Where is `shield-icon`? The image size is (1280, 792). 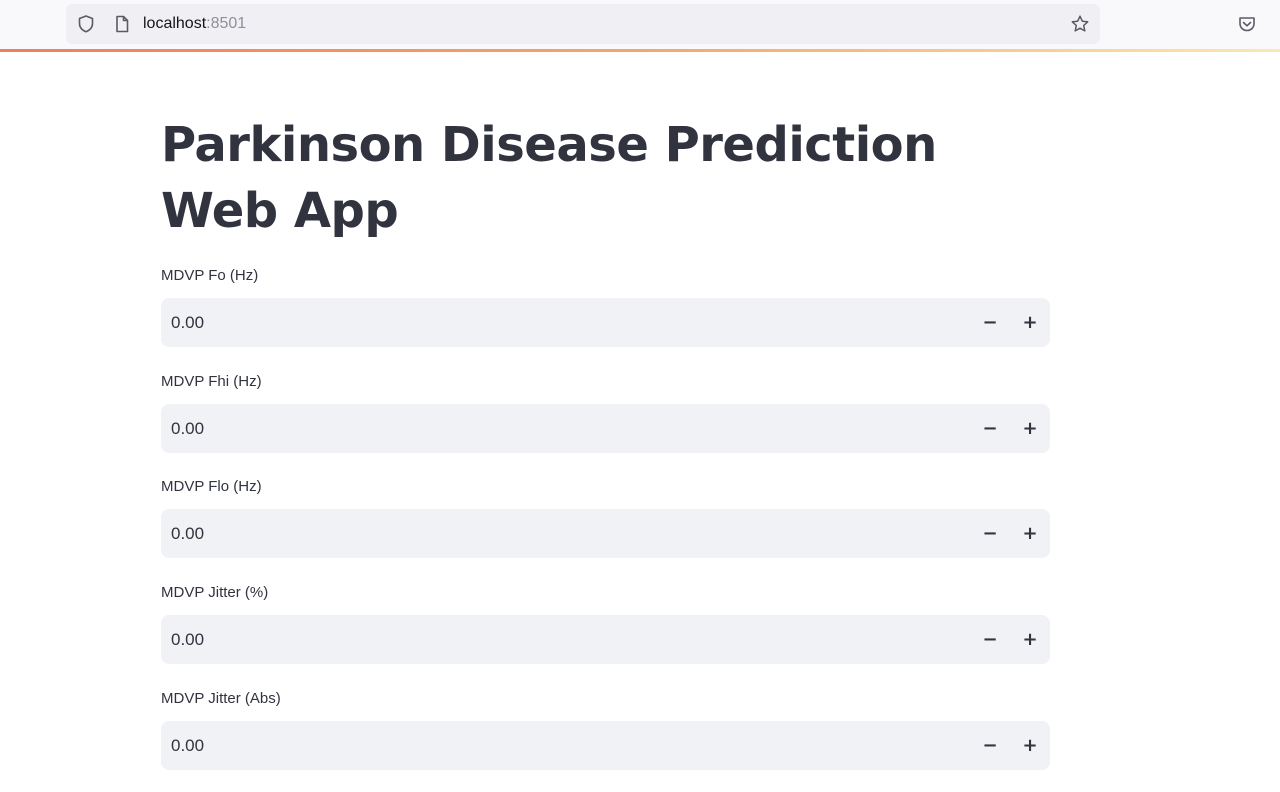 shield-icon is located at coordinates (86, 24).